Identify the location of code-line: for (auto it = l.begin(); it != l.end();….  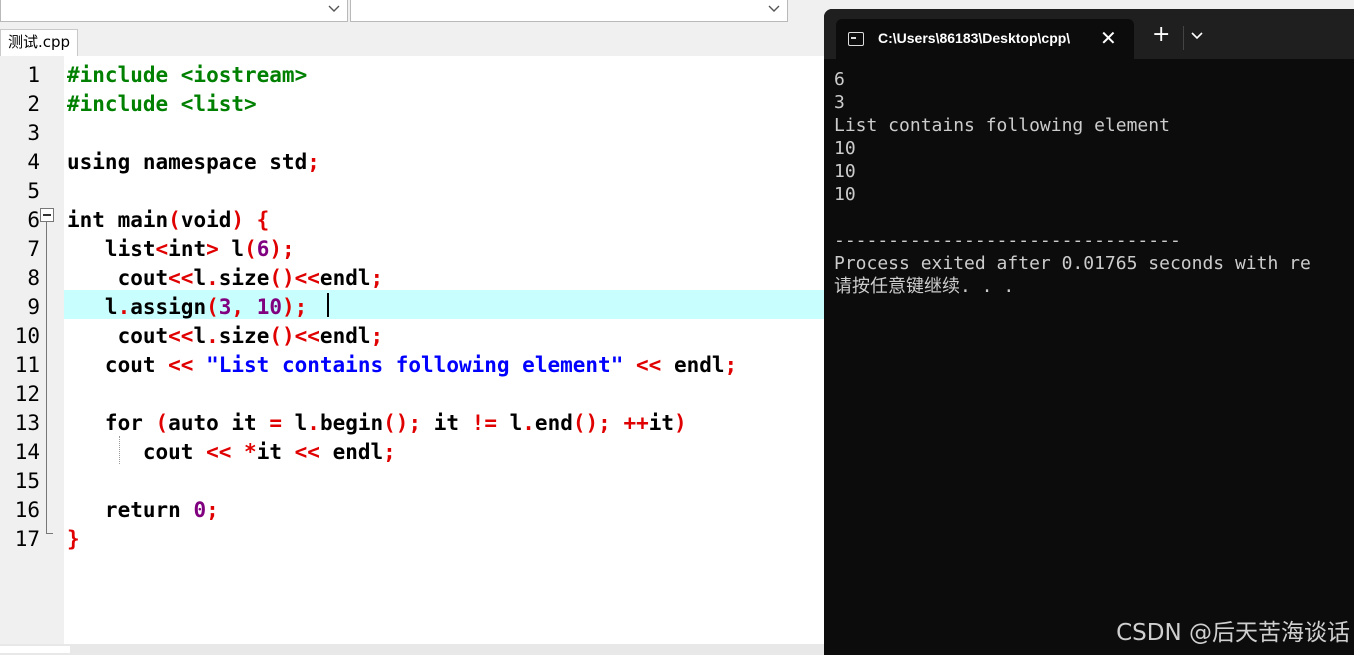
(377, 423).